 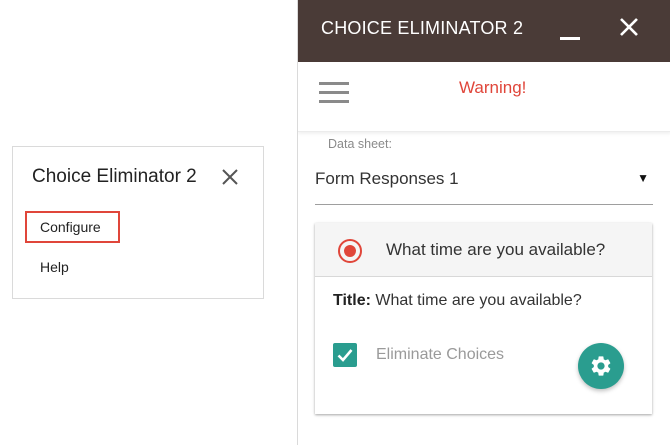 What do you see at coordinates (643, 178) in the screenshot?
I see `dropdown-arrow-icon: ▼` at bounding box center [643, 178].